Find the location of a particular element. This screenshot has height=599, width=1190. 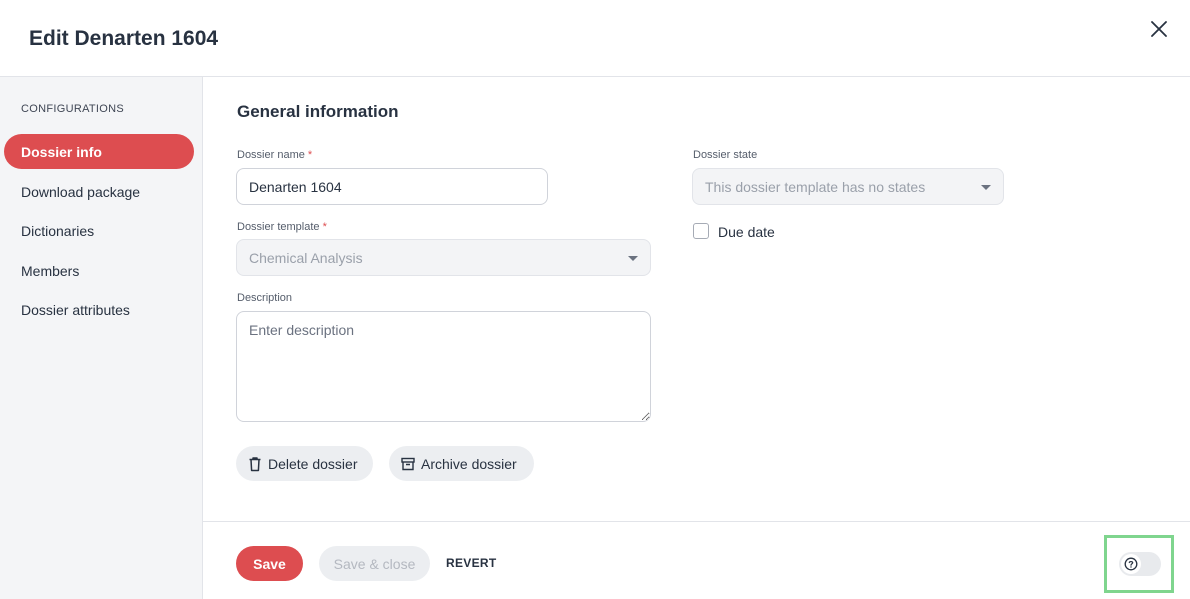

archive-dossier-button: Archive dossier is located at coordinates (461, 463).